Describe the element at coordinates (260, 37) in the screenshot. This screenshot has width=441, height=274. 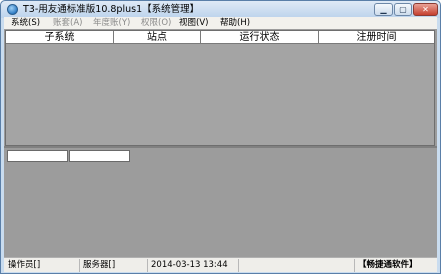
I see `column-header-run-status: 运行状态` at that location.